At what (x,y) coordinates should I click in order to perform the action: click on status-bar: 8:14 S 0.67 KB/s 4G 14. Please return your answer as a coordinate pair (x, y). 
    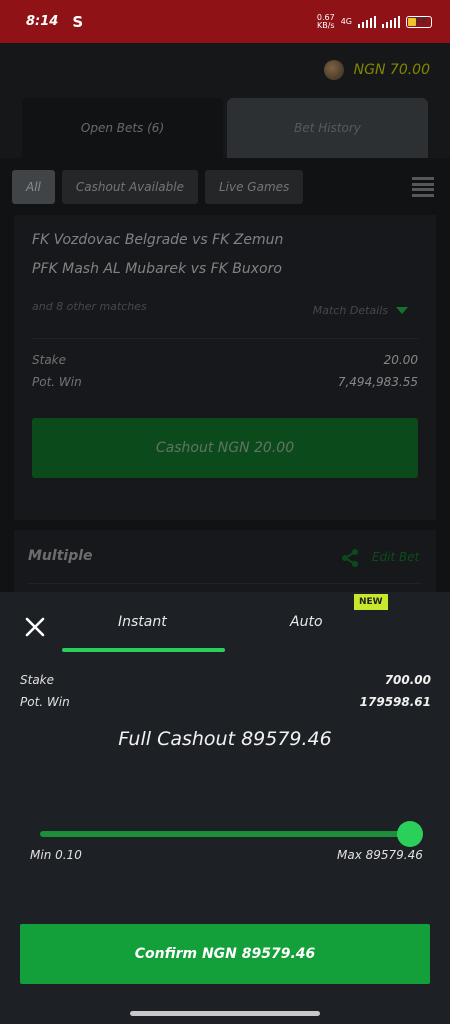
    Looking at the image, I should click on (225, 21).